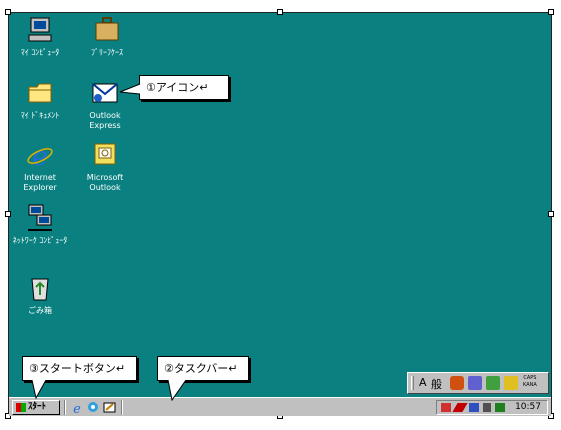 This screenshot has width=561, height=430. I want to click on folder-icon, so click(40, 93).